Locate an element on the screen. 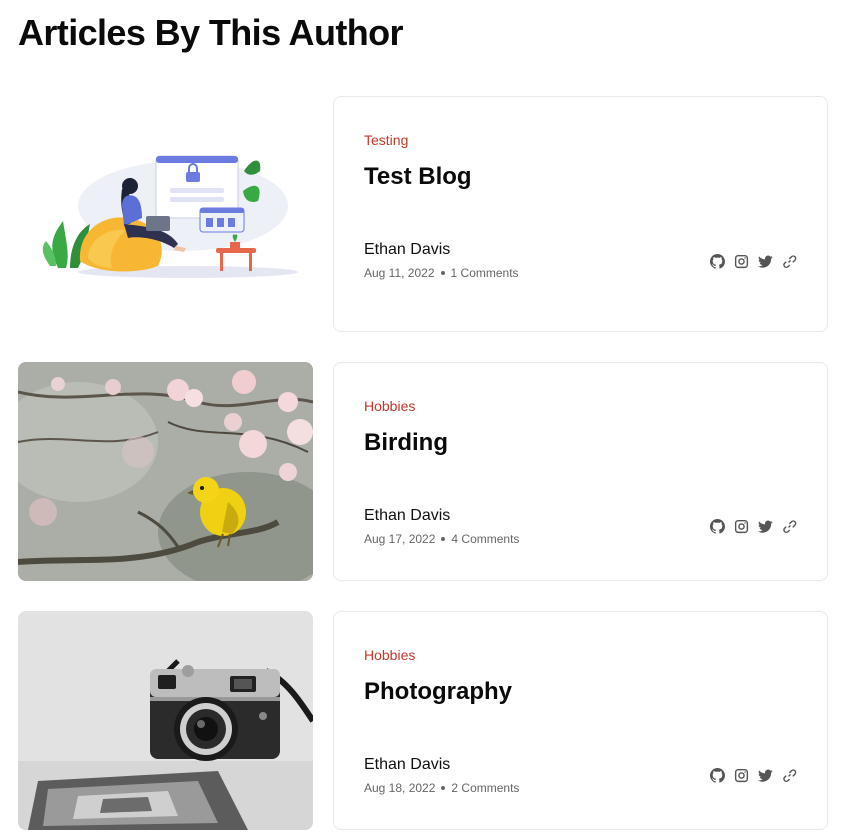 This screenshot has height=833, width=855. article-meta: Aug 11, 2022 1 Comments is located at coordinates (441, 273).